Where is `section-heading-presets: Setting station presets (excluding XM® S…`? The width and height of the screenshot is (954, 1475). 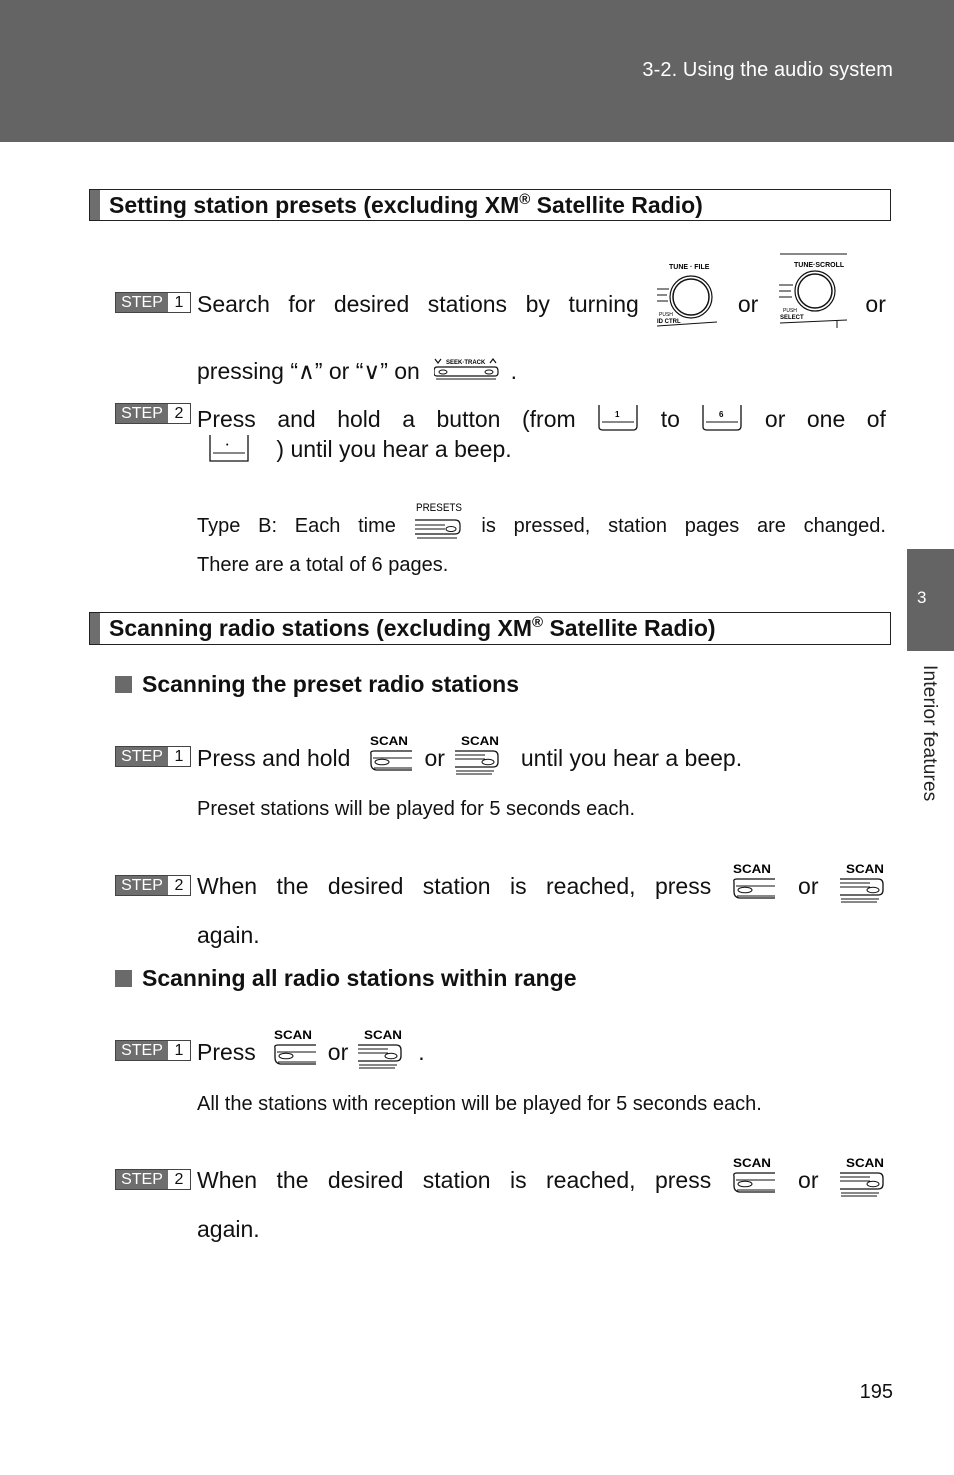 section-heading-presets: Setting station presets (excluding XM® S… is located at coordinates (490, 205).